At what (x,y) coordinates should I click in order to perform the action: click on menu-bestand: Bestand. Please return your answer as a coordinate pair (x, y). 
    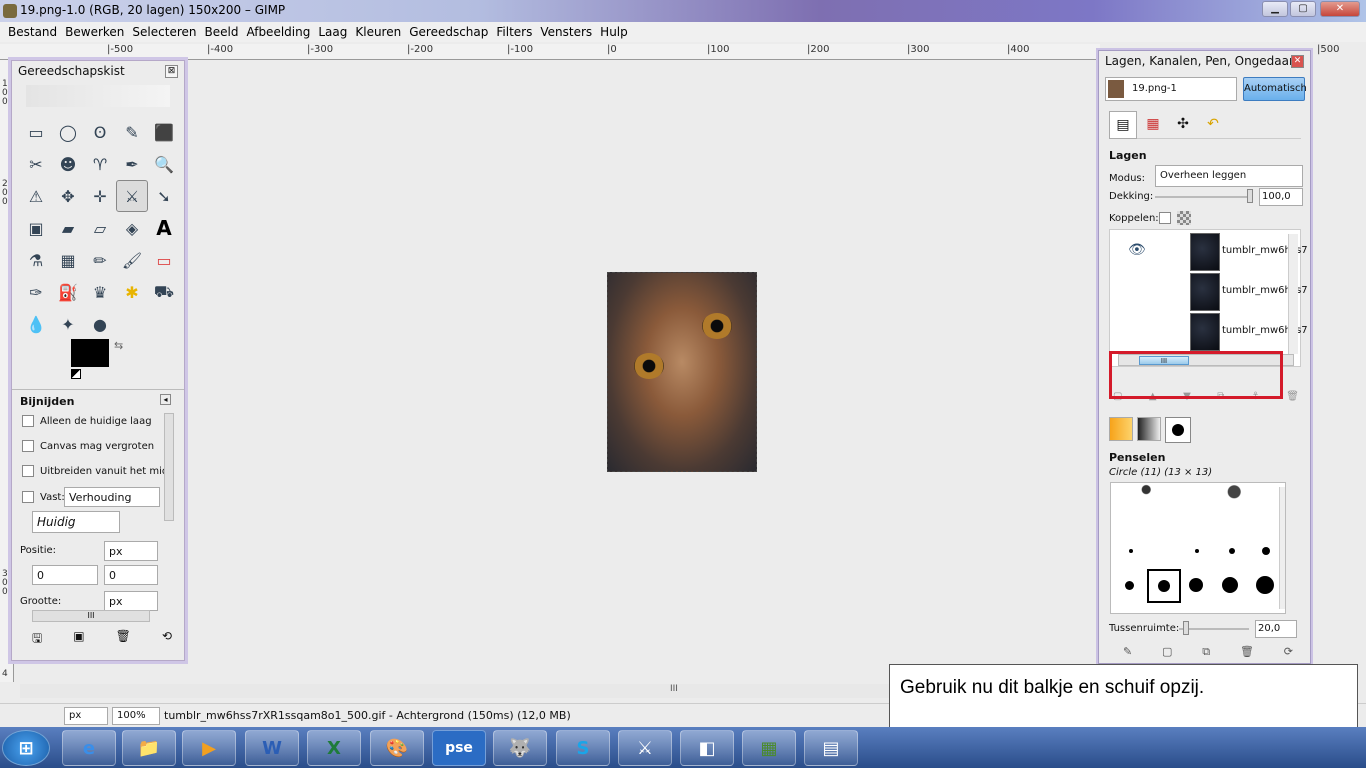
    Looking at the image, I should click on (32, 32).